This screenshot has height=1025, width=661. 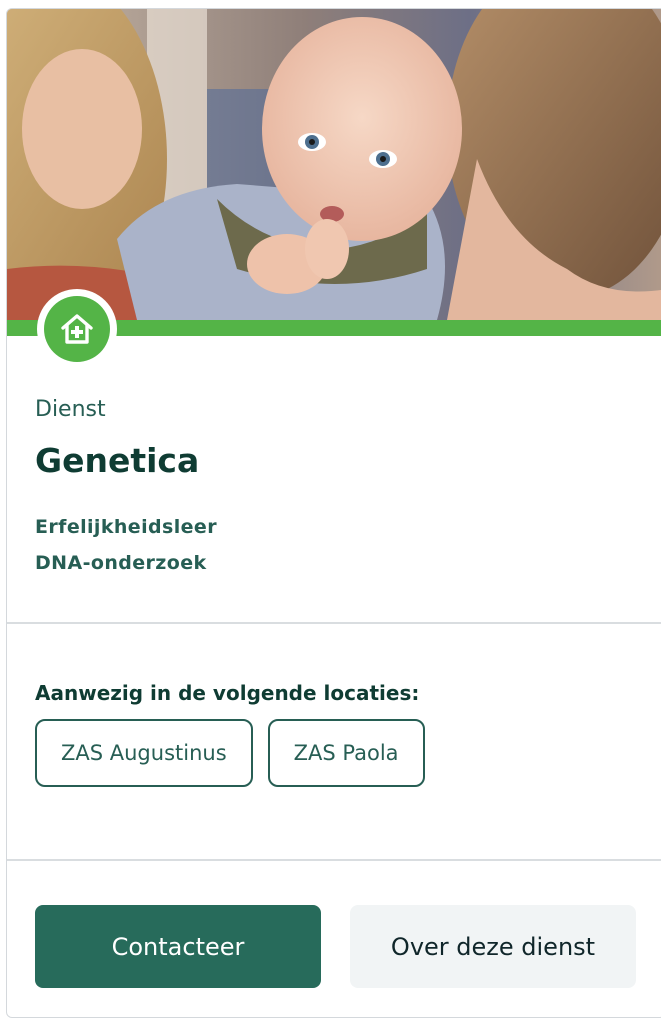 I want to click on hospital-house-icon, so click(x=77, y=329).